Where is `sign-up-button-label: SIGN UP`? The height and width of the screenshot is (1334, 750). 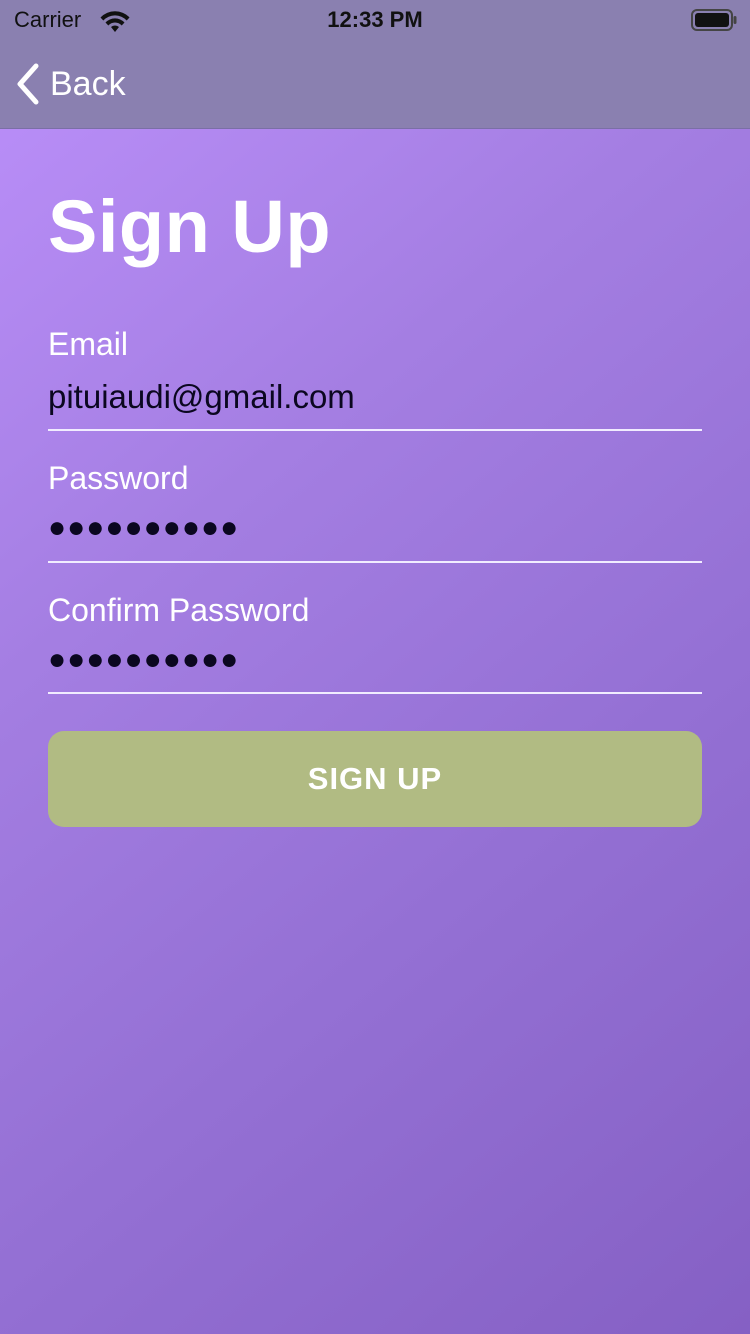
sign-up-button-label: SIGN UP is located at coordinates (375, 778).